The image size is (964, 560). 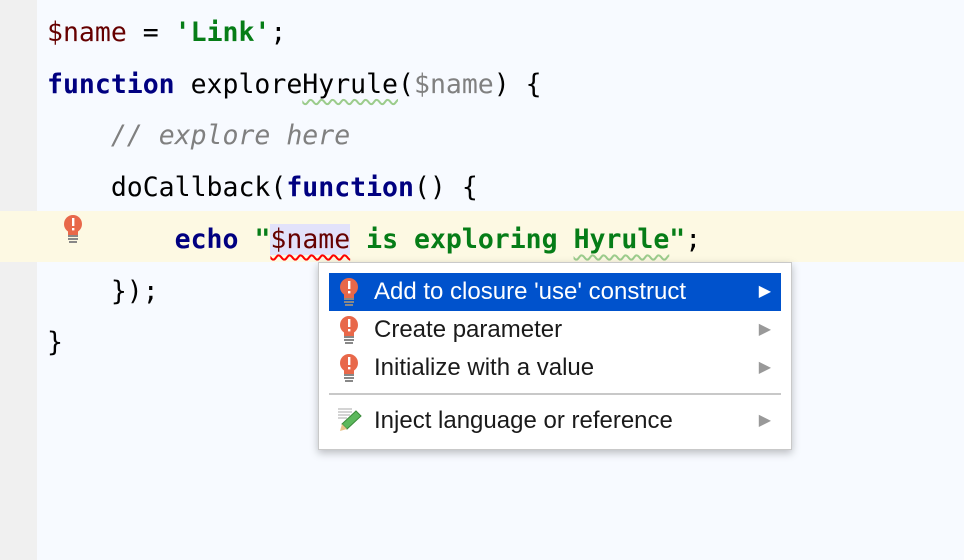 I want to click on code-line: }, so click(x=55, y=343).